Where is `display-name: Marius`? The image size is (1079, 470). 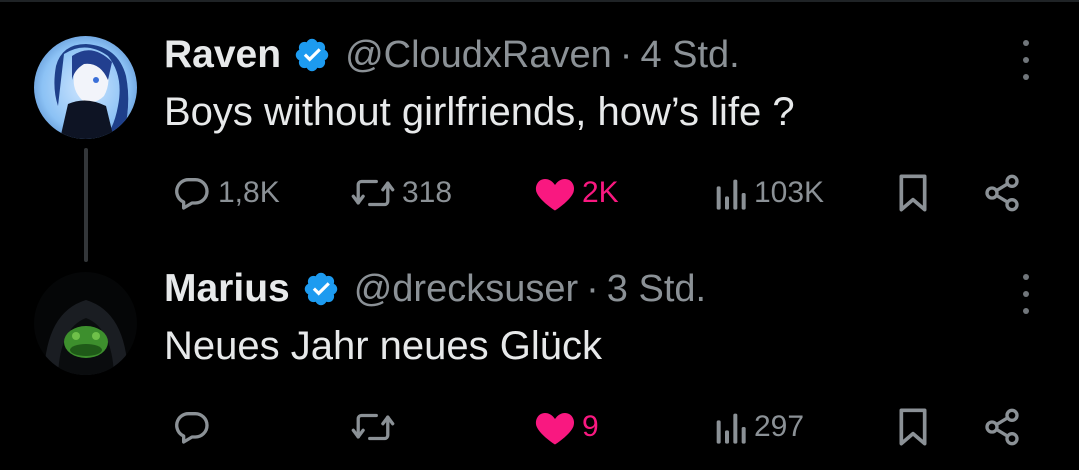
display-name: Marius is located at coordinates (227, 289).